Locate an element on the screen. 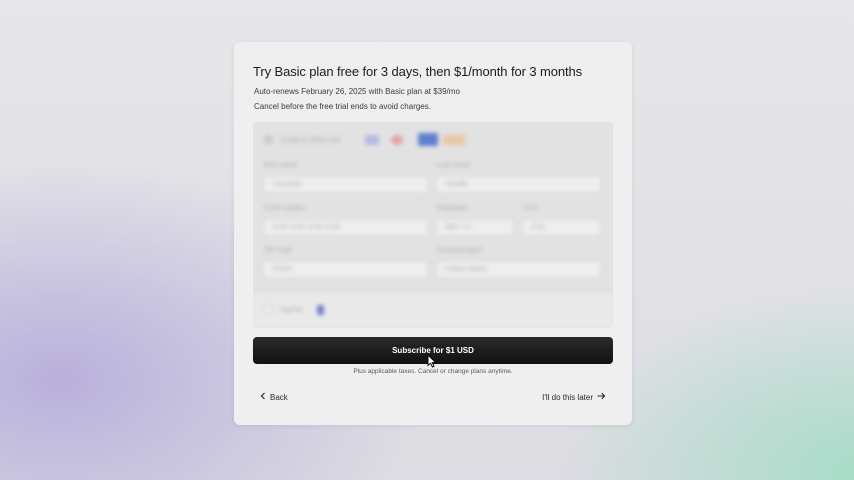 The width and height of the screenshot is (854, 480). expiry-label: Expiration is located at coordinates (453, 208).